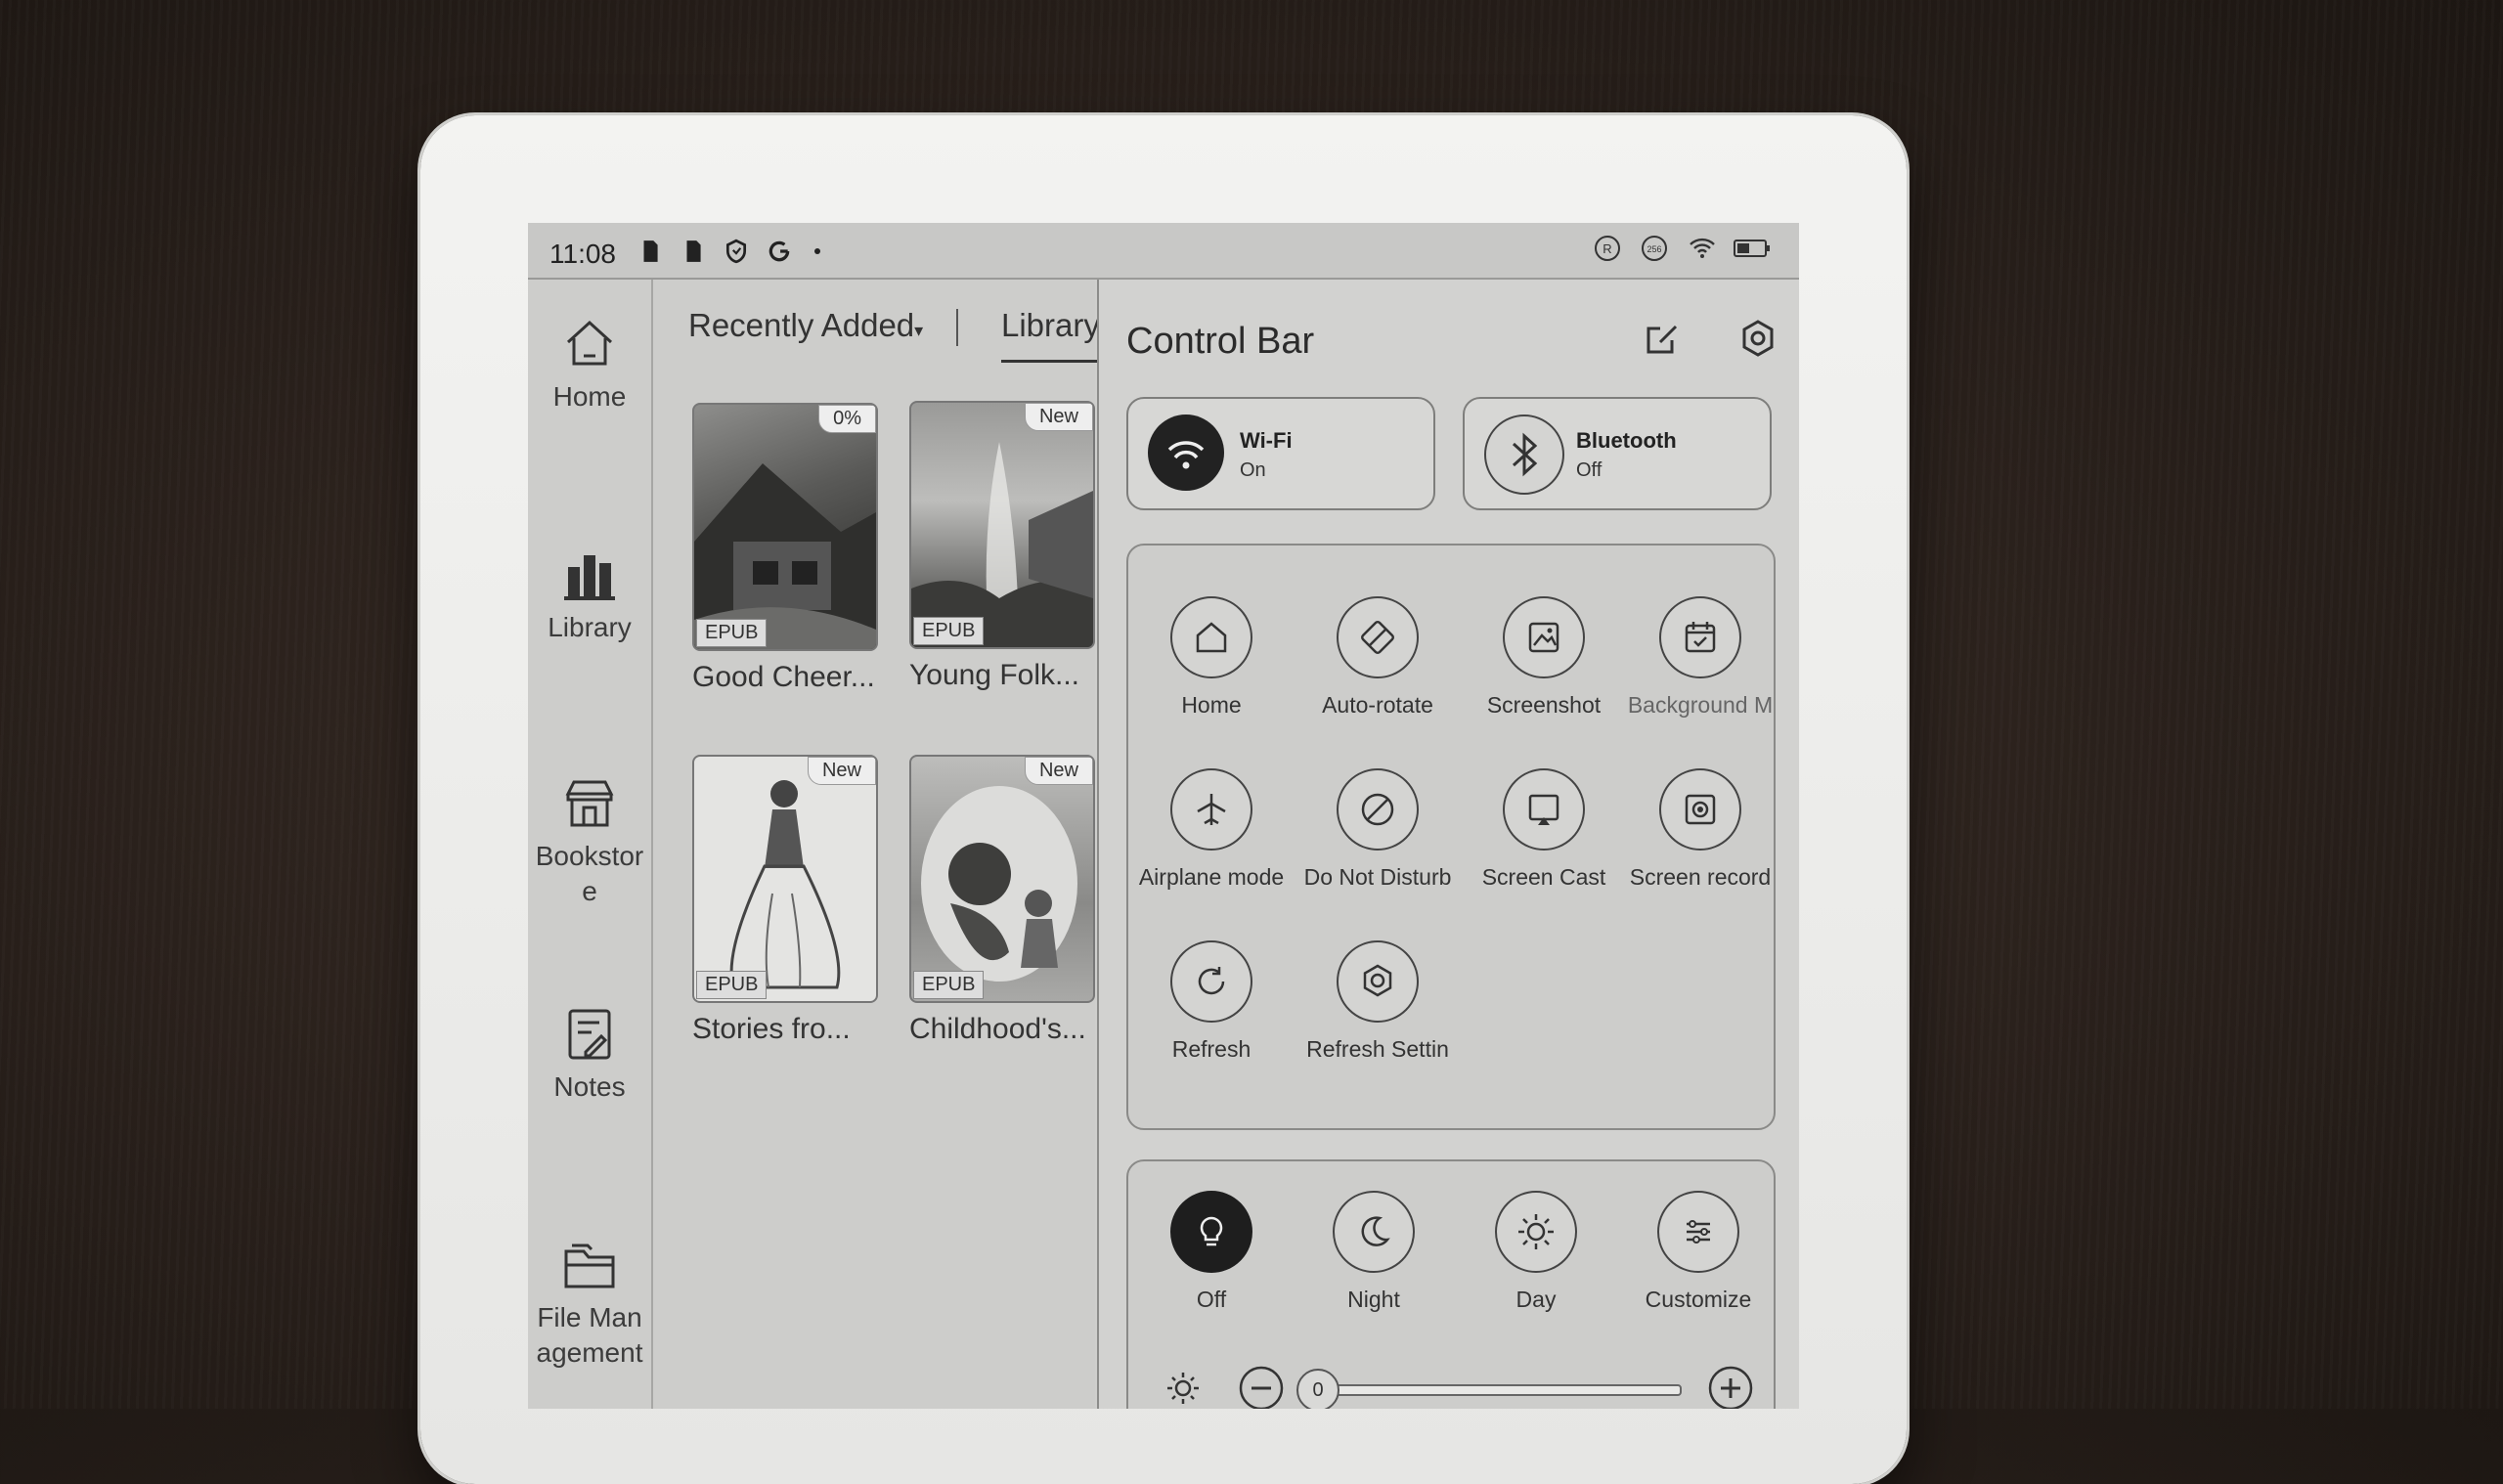  I want to click on r-badge-text: R, so click(1607, 248).